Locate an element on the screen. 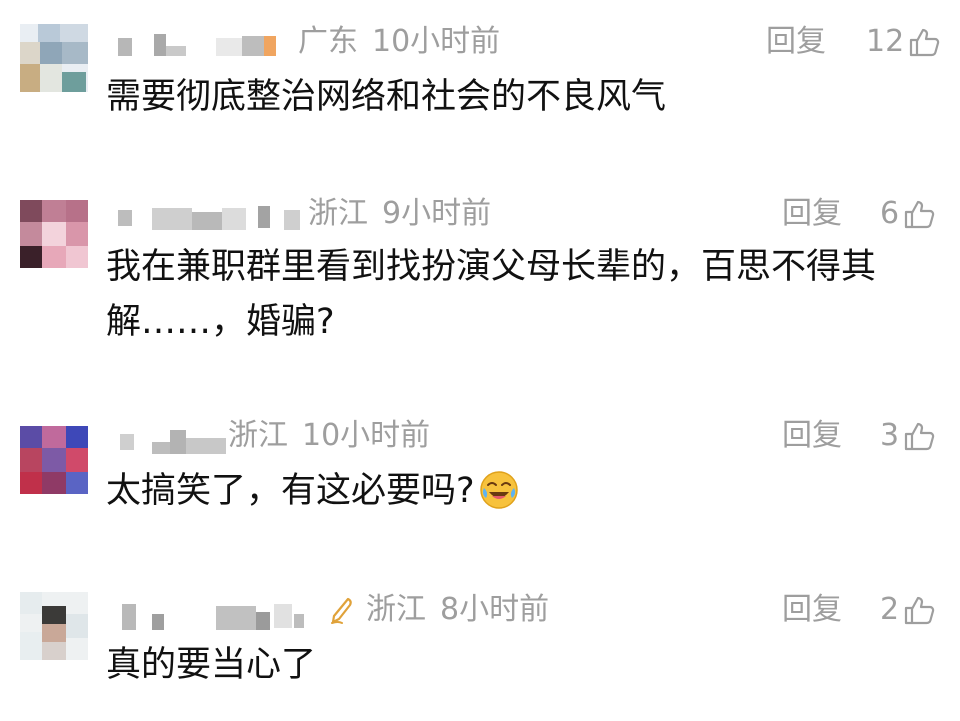 Image resolution: width=960 pixels, height=721 pixels. like-button: 6 is located at coordinates (907, 214).